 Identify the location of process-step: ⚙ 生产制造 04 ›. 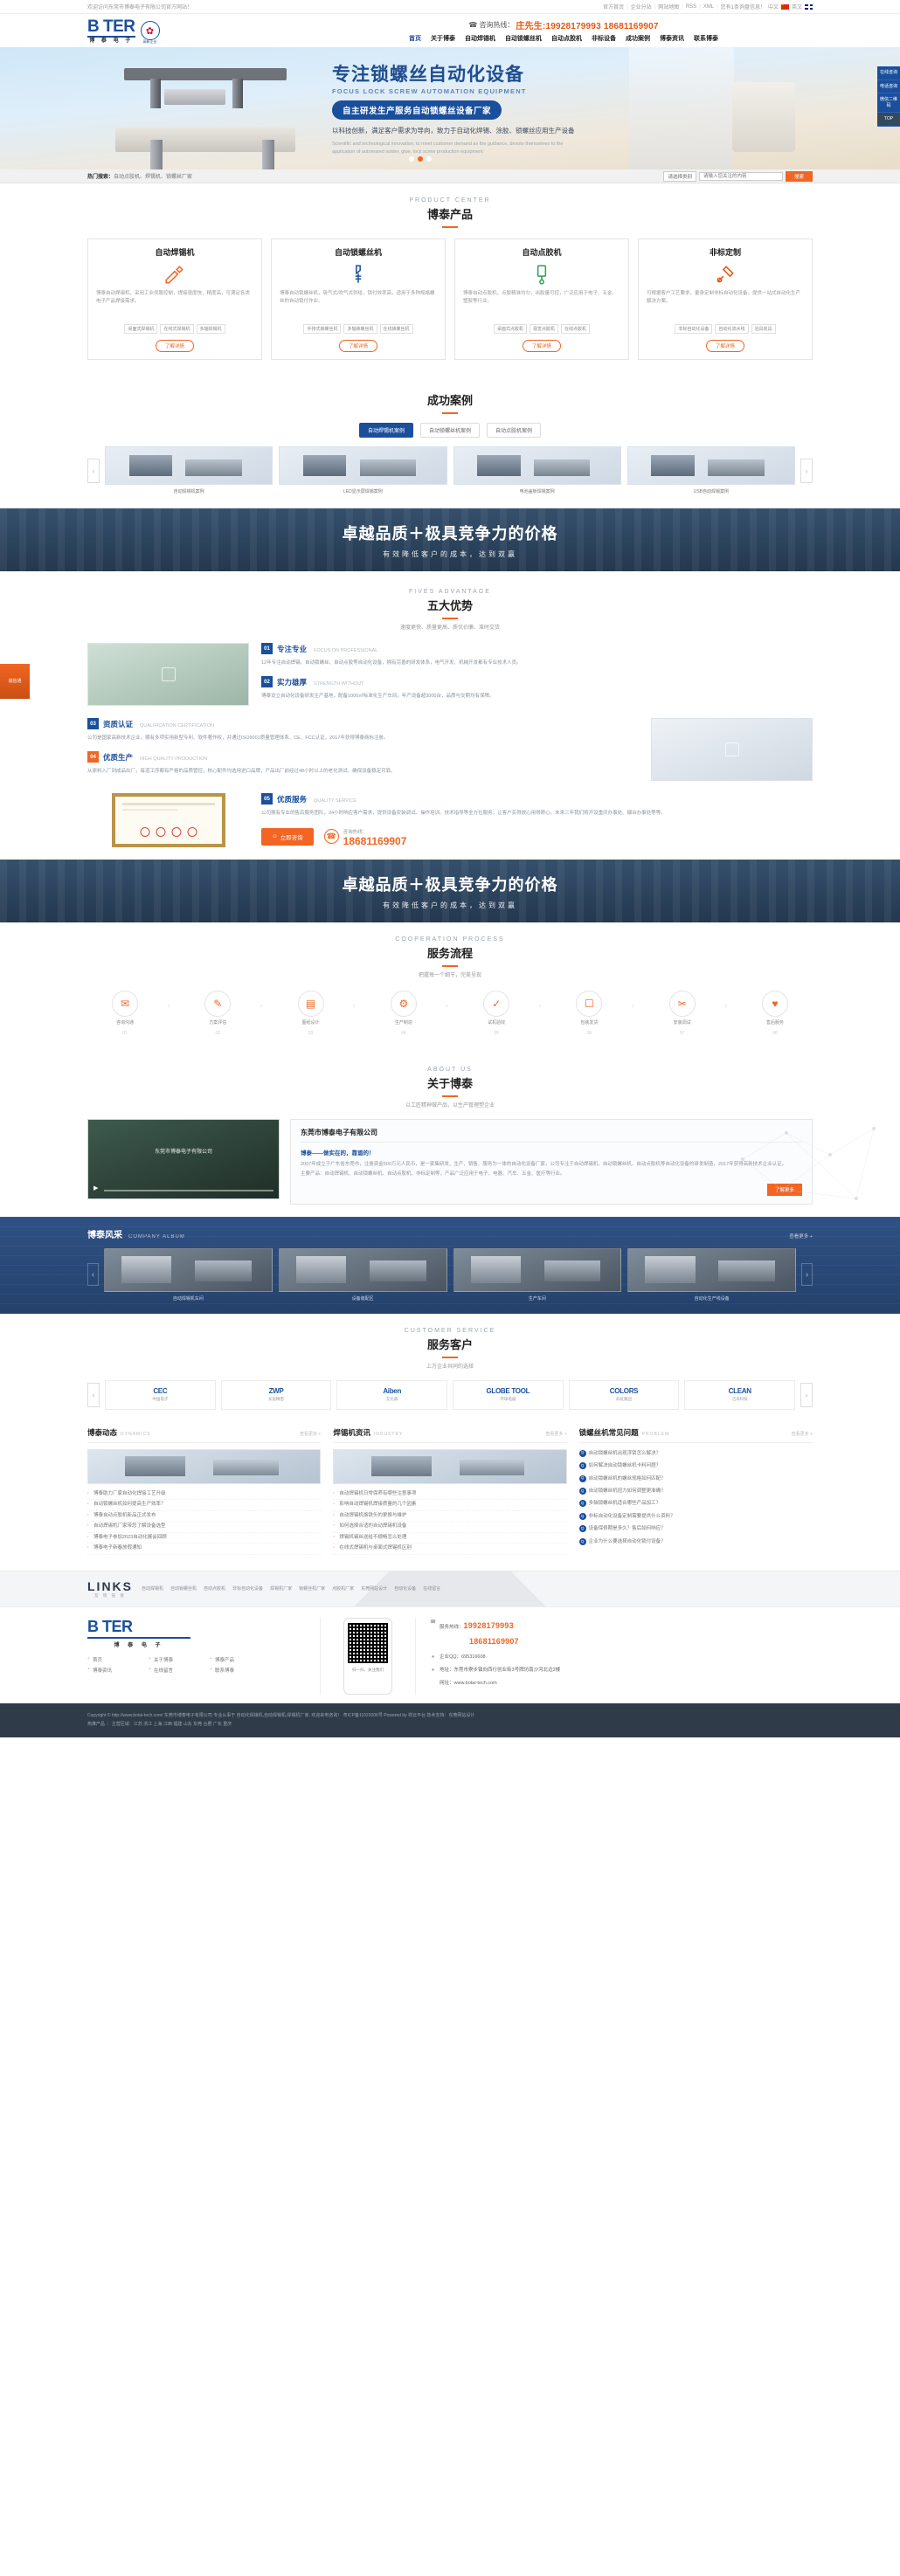
(407, 1014).